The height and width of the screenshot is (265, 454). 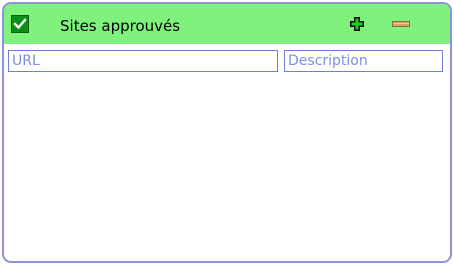 I want to click on green-plus-icon, so click(x=357, y=24).